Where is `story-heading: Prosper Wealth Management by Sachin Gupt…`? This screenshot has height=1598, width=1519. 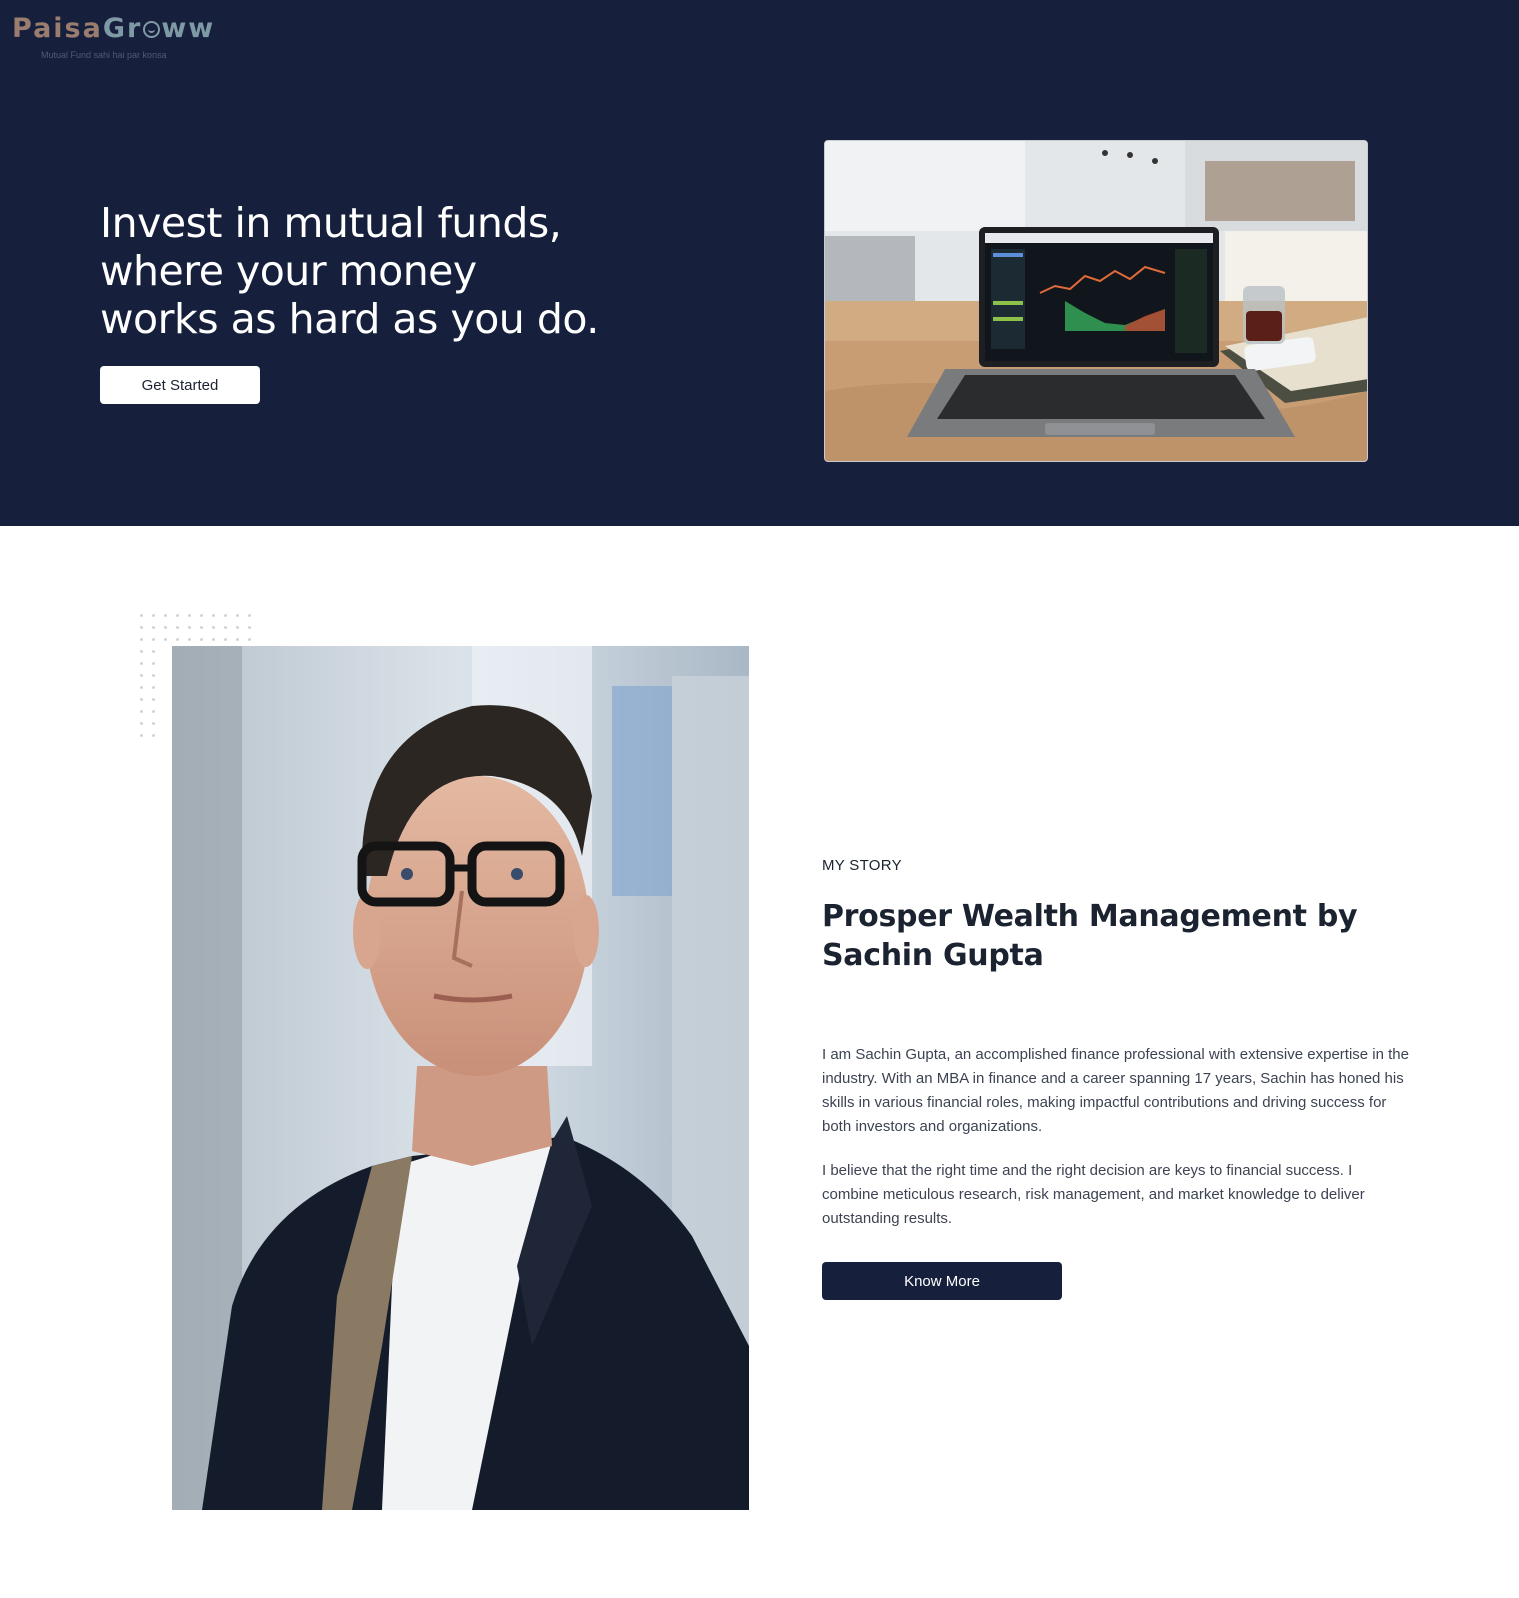
story-heading: Prosper Wealth Management by Sachin Gupt… is located at coordinates (1090, 936).